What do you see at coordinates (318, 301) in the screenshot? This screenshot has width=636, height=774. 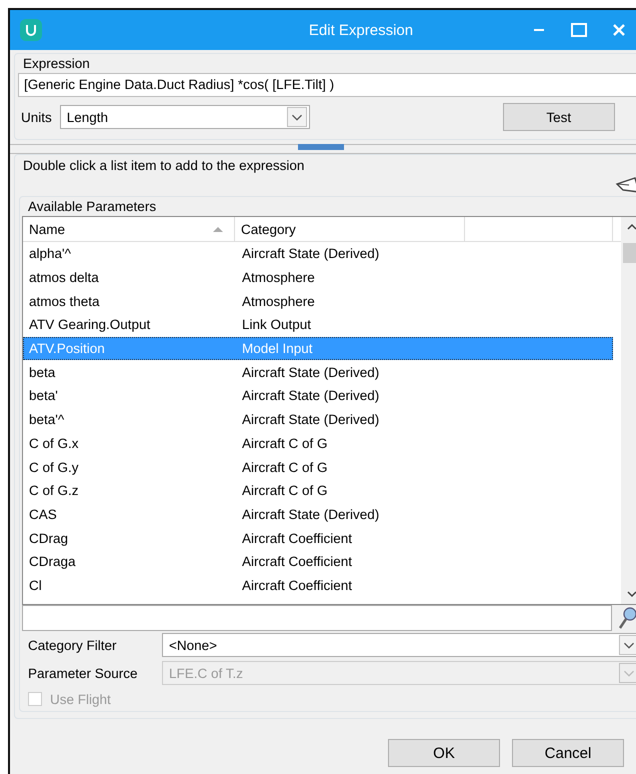 I see `table-row: atmos theta Atmosphere` at bounding box center [318, 301].